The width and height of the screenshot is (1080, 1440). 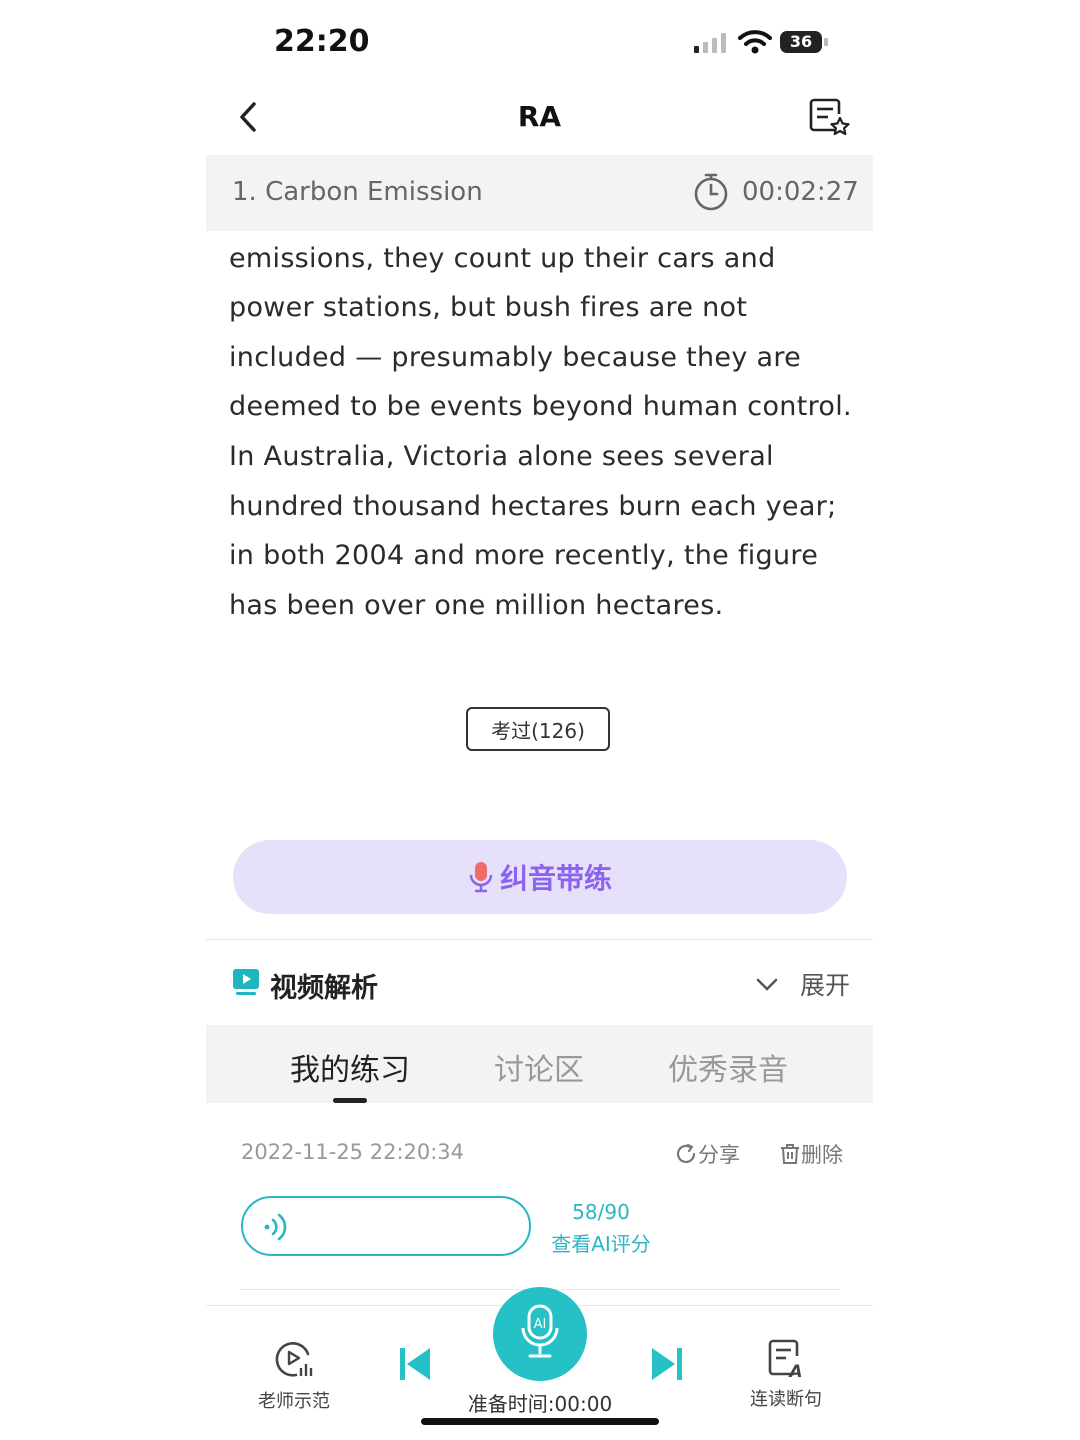 What do you see at coordinates (755, 42) in the screenshot?
I see `wifi-icon` at bounding box center [755, 42].